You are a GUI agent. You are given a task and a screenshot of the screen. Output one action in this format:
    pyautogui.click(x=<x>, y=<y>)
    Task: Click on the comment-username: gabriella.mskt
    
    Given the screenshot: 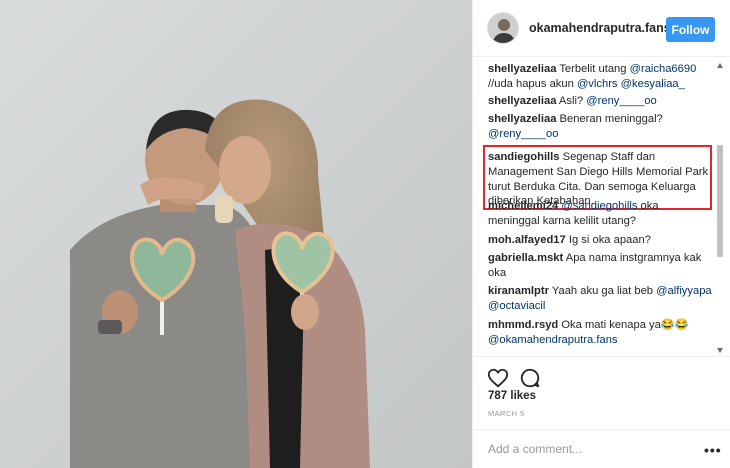 What is the action you would take?
    pyautogui.click(x=525, y=258)
    